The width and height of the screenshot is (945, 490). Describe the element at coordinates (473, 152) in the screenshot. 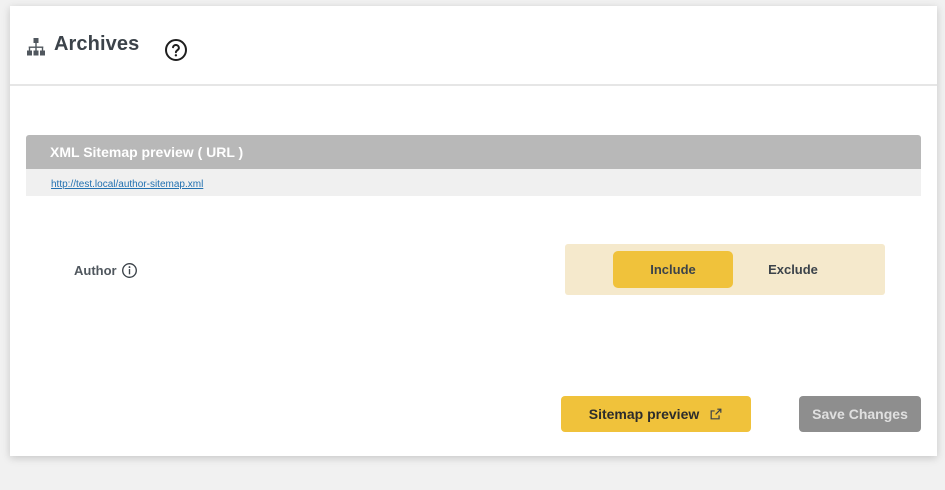

I see `sitemap-preview-heading: XML Sitemap preview ( URL )` at that location.